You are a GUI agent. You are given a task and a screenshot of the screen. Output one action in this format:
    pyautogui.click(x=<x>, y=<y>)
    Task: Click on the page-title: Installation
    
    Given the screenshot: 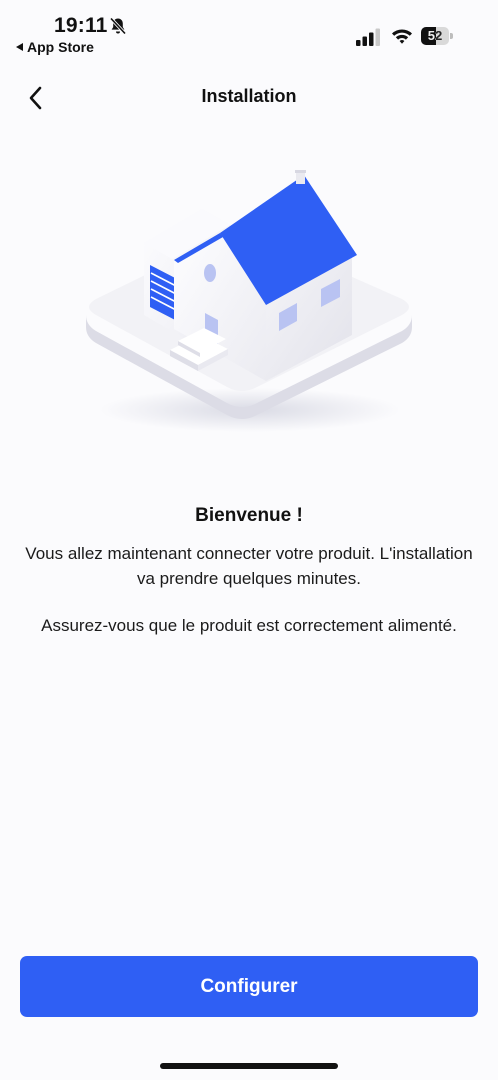 What is the action you would take?
    pyautogui.click(x=249, y=96)
    